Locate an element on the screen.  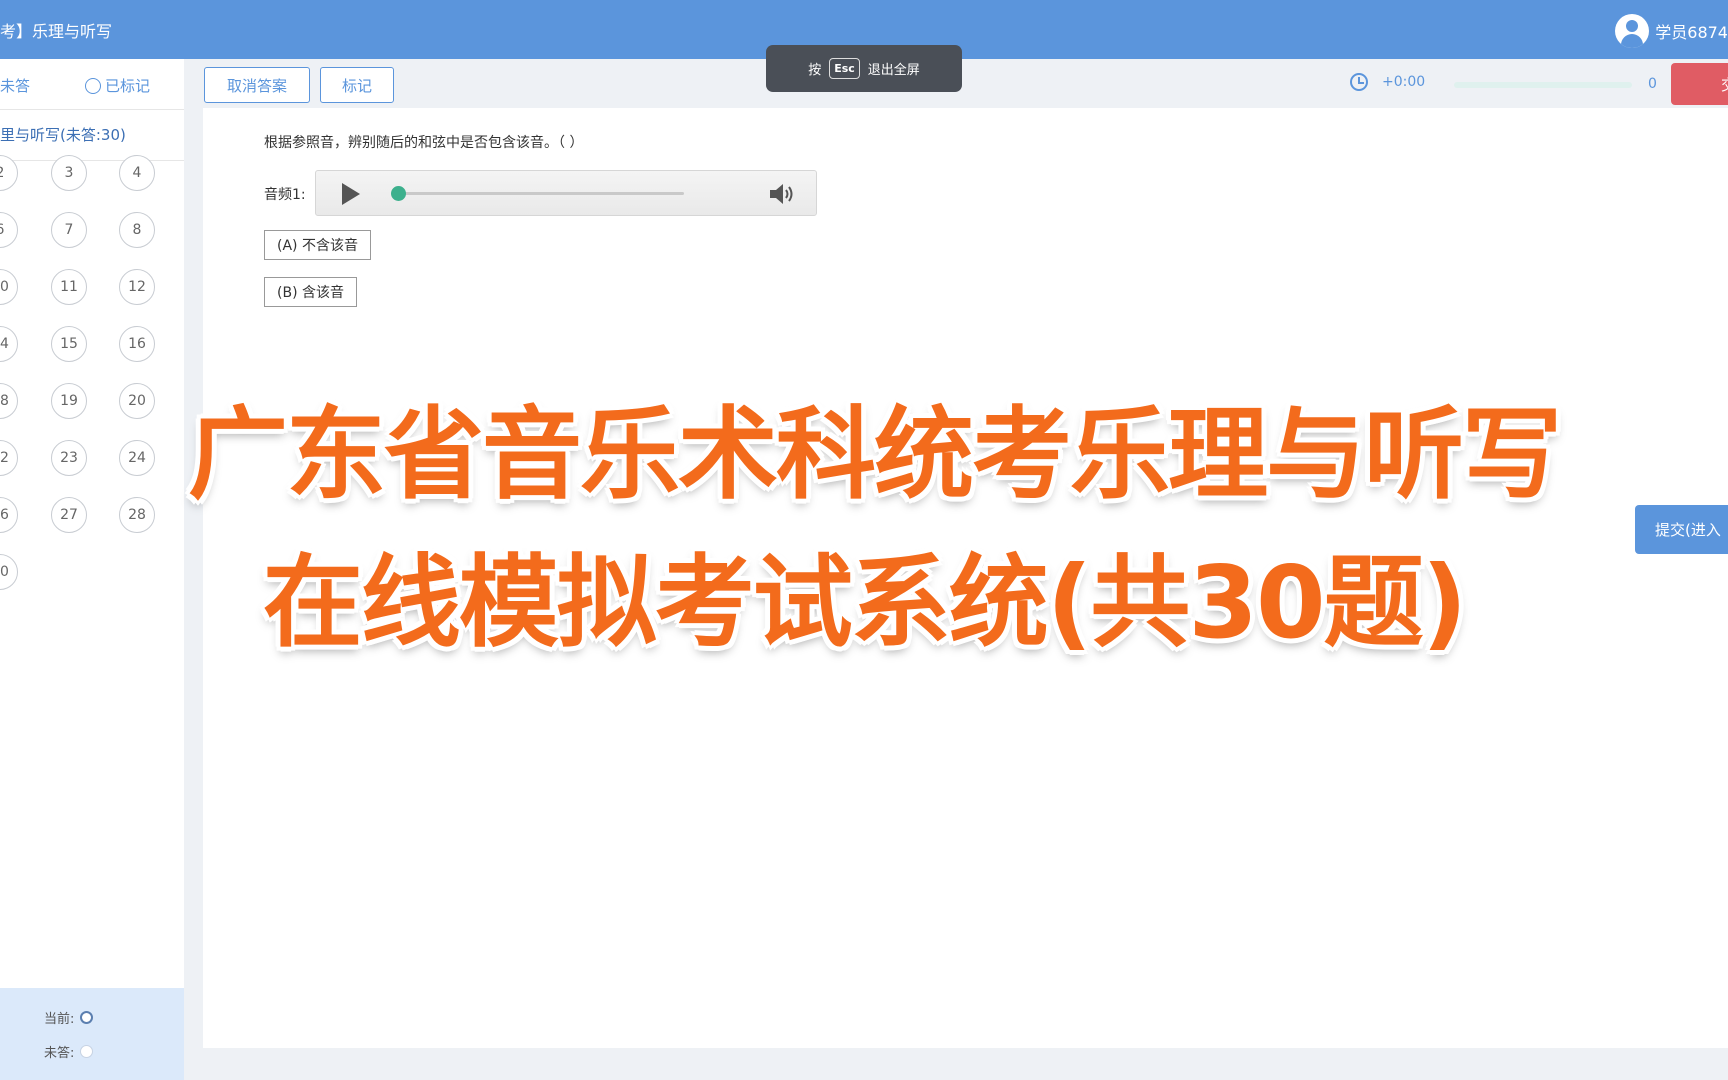
question-number-button: 3 is located at coordinates (69, 173).